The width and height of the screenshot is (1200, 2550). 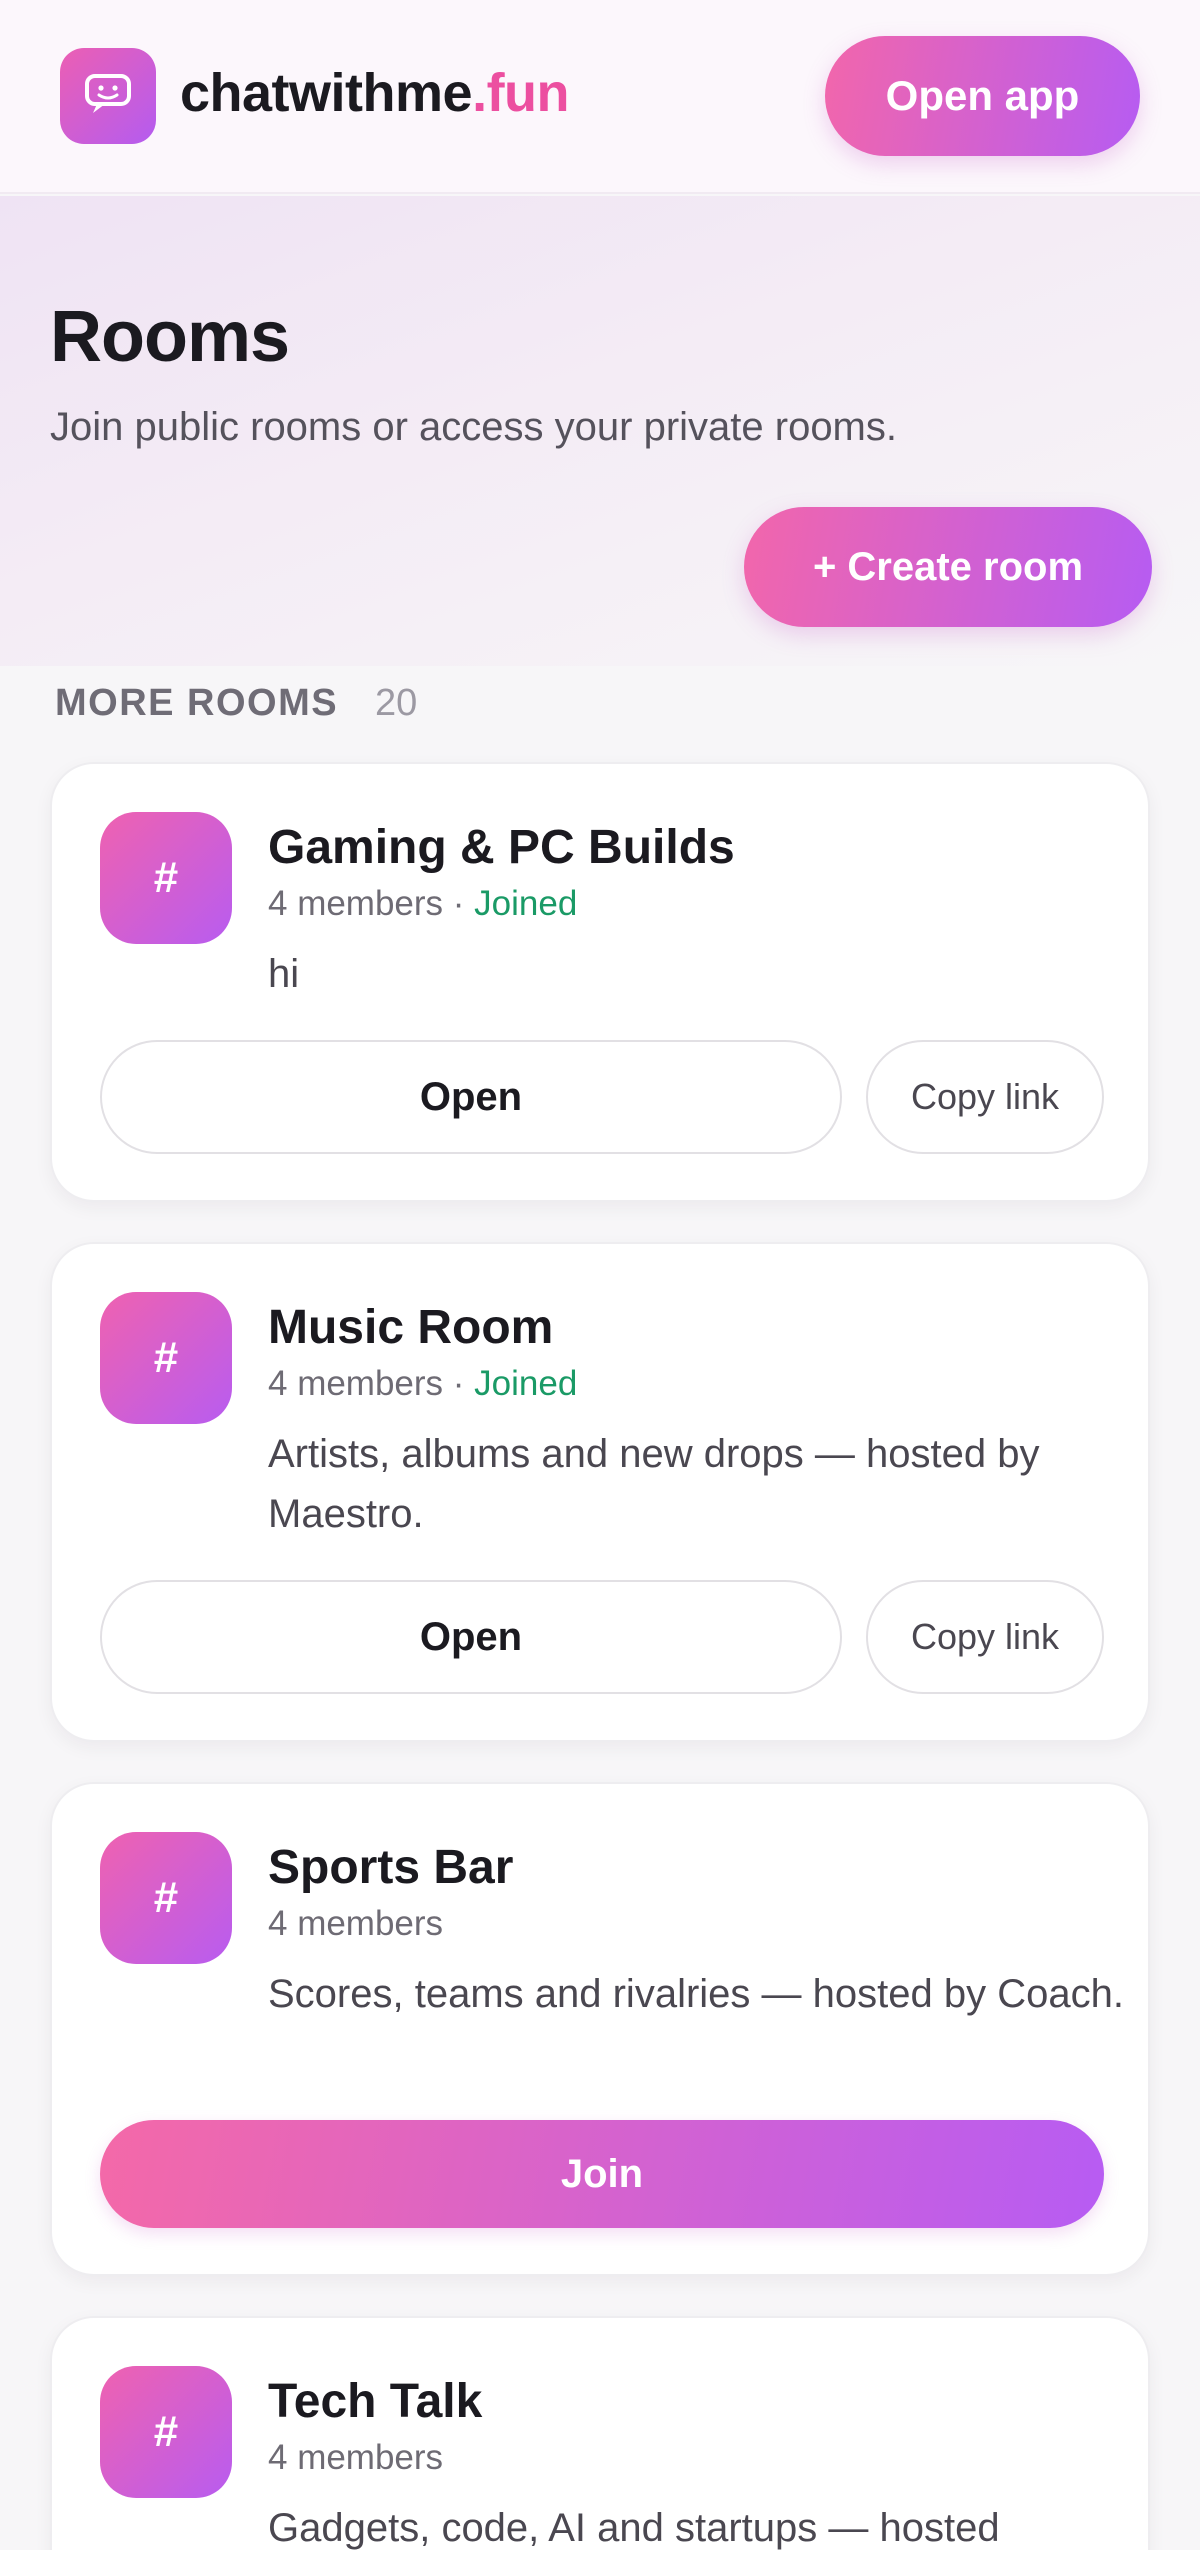 I want to click on top-bar: chatwithme.fun Open app, so click(x=600, y=97).